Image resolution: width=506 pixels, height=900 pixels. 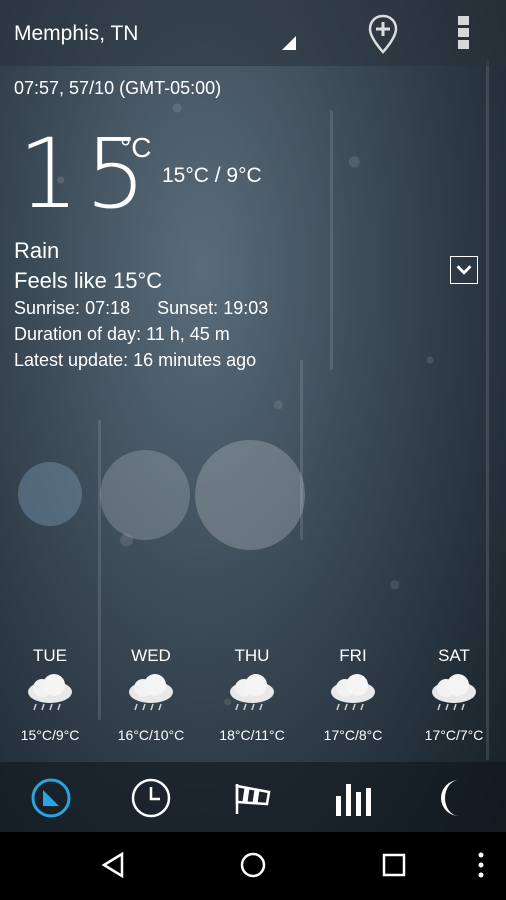 I want to click on forecast-day: FRI 17°C/8°C, so click(x=353, y=691).